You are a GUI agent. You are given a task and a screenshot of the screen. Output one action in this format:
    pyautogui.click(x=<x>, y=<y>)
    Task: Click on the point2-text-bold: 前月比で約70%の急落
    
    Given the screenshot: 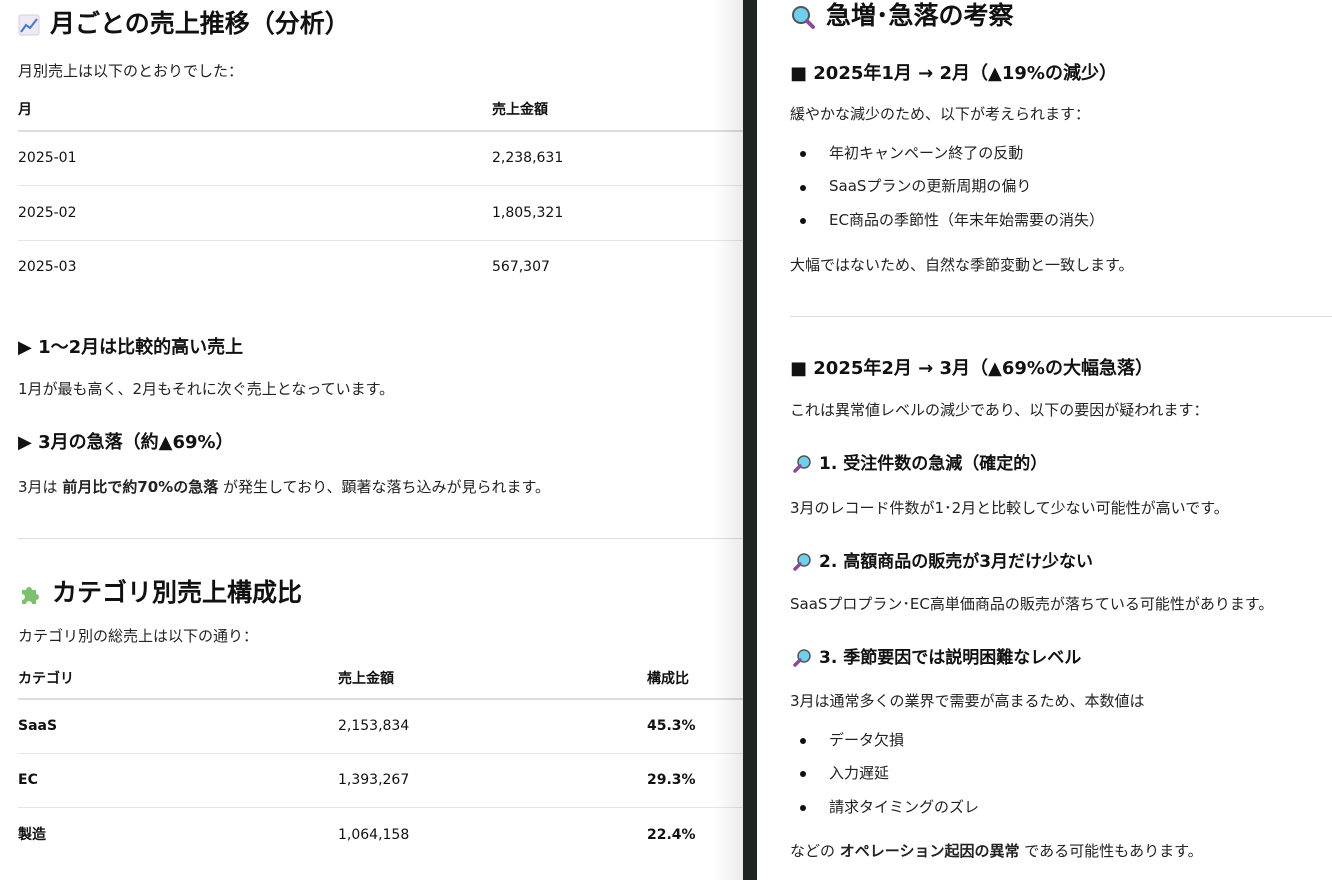 What is the action you would take?
    pyautogui.click(x=140, y=487)
    